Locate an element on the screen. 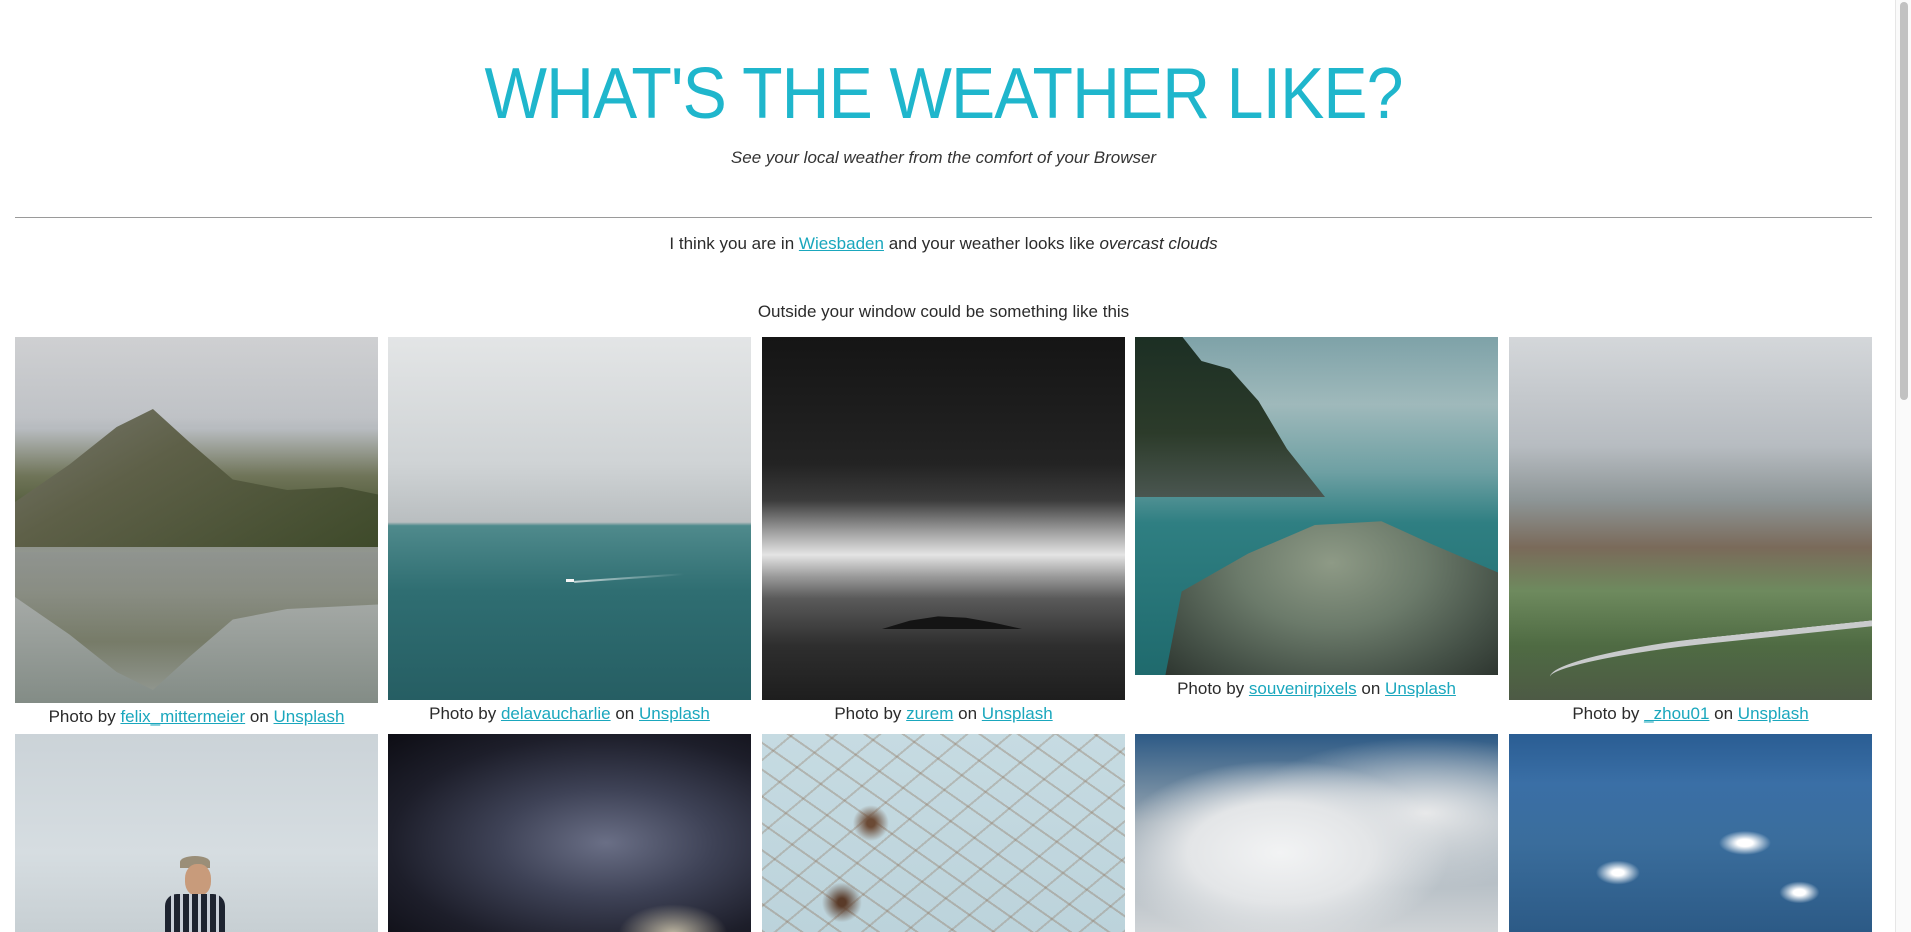 The height and width of the screenshot is (932, 1911). photo-dark-sky is located at coordinates (943, 518).